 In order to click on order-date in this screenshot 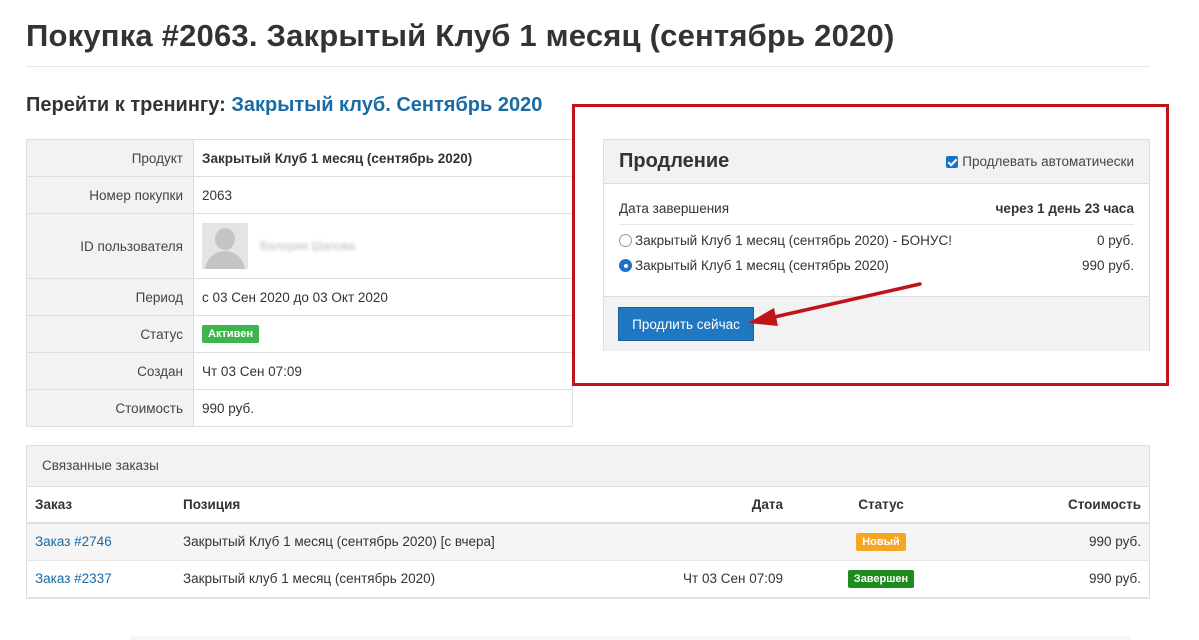, I will do `click(711, 542)`.